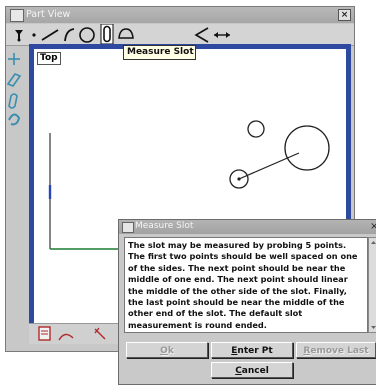  I want to click on tooltip: Measure Slot, so click(159, 52).